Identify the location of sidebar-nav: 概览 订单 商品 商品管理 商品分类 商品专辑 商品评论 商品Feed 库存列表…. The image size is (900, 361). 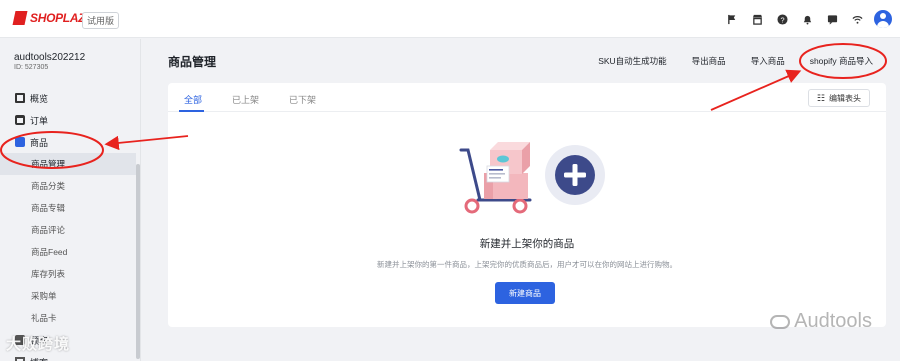
(70, 224).